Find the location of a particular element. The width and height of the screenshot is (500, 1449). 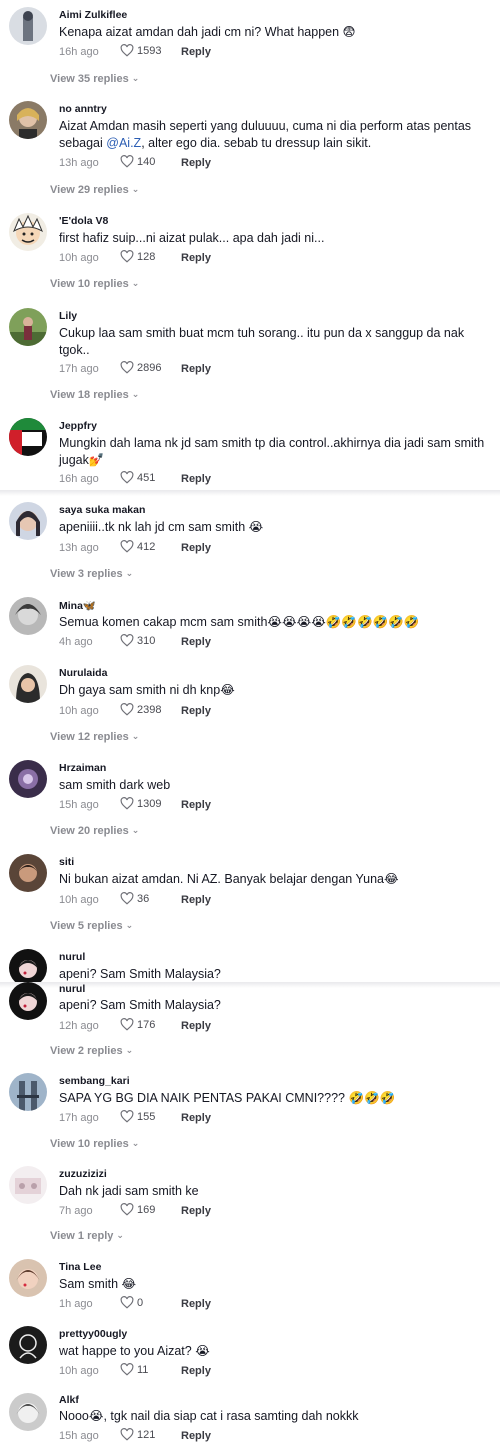

like-button: 36 is located at coordinates (134, 898).